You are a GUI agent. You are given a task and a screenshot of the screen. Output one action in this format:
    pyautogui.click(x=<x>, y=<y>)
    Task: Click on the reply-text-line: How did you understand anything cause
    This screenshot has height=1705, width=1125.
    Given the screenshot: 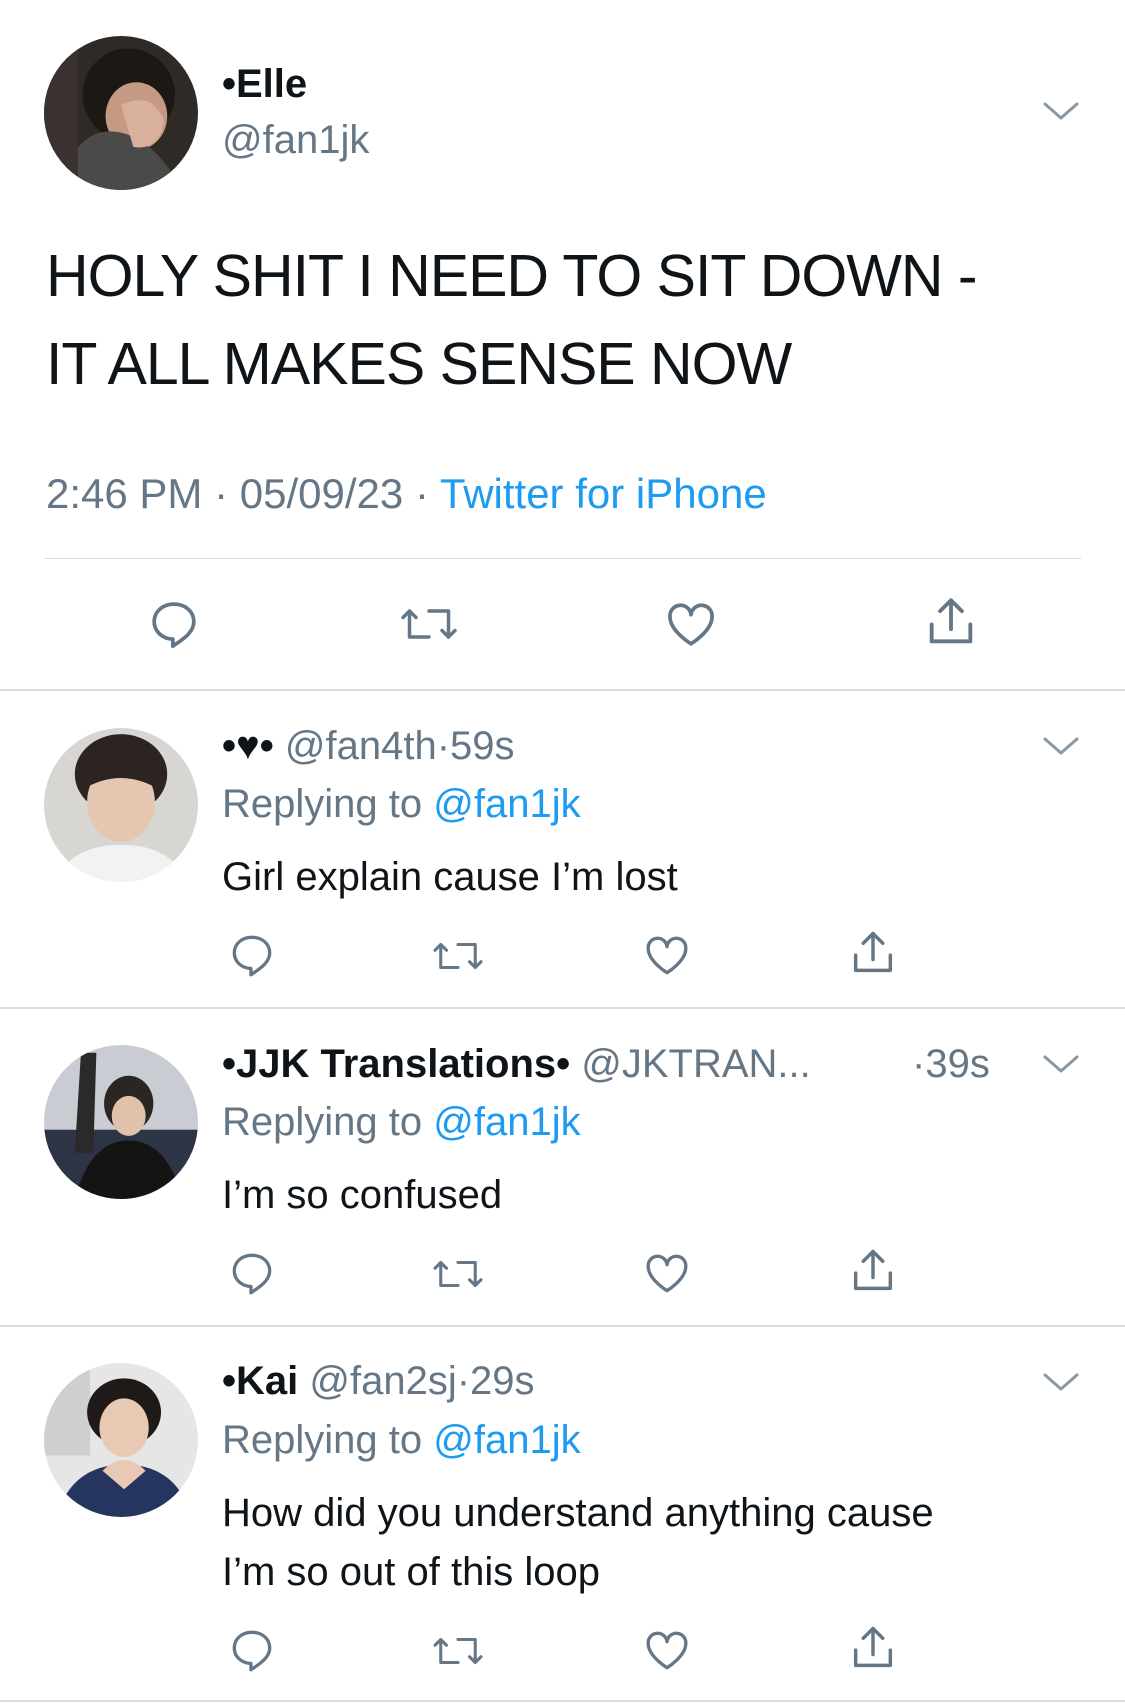 What is the action you would take?
    pyautogui.click(x=578, y=1513)
    